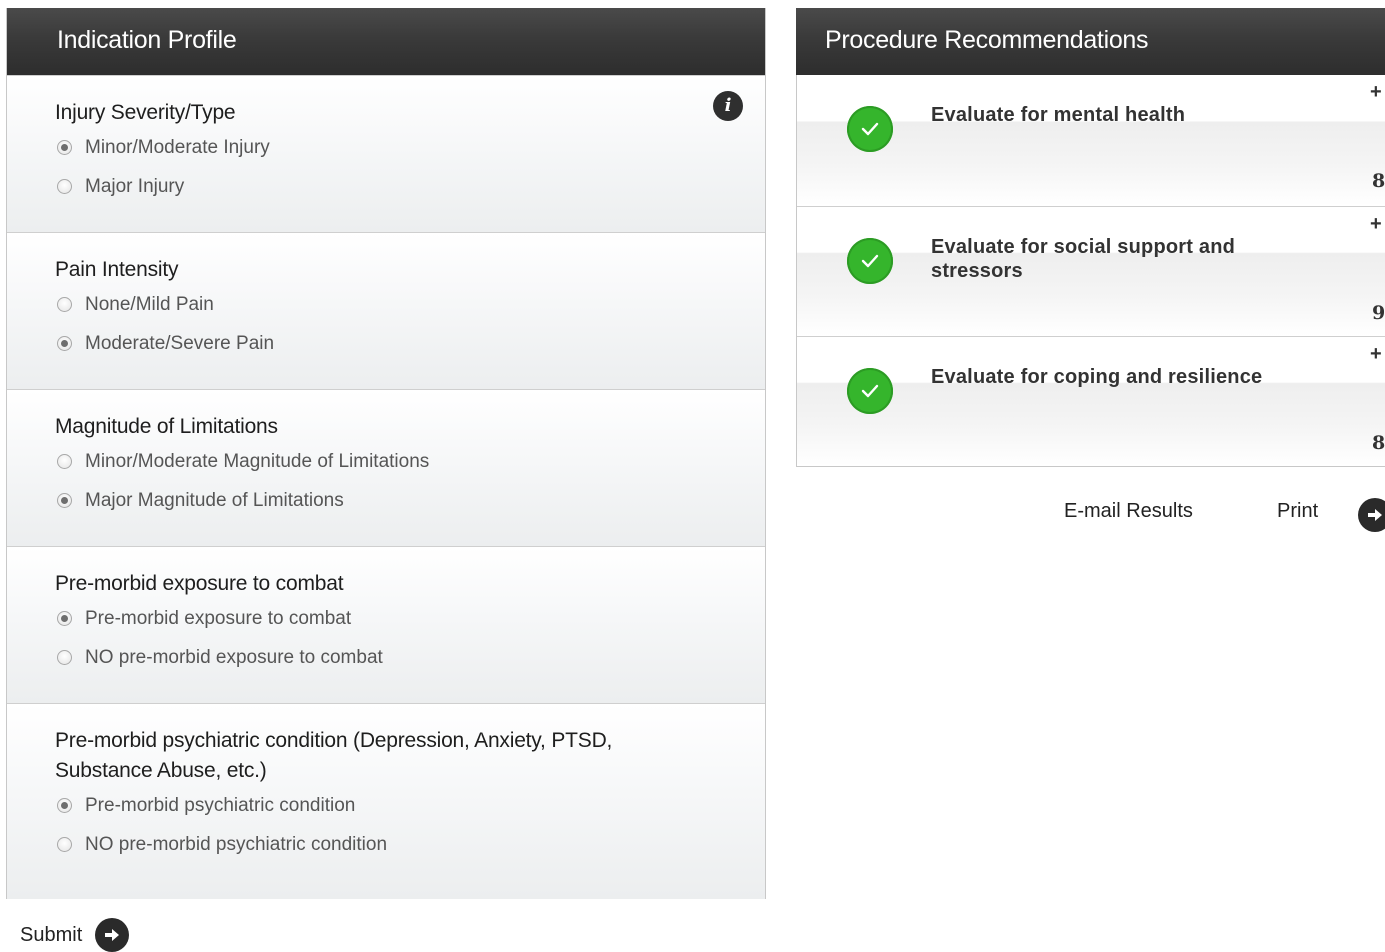 This screenshot has width=1385, height=952. I want to click on submit-button: Submit, so click(75, 935).